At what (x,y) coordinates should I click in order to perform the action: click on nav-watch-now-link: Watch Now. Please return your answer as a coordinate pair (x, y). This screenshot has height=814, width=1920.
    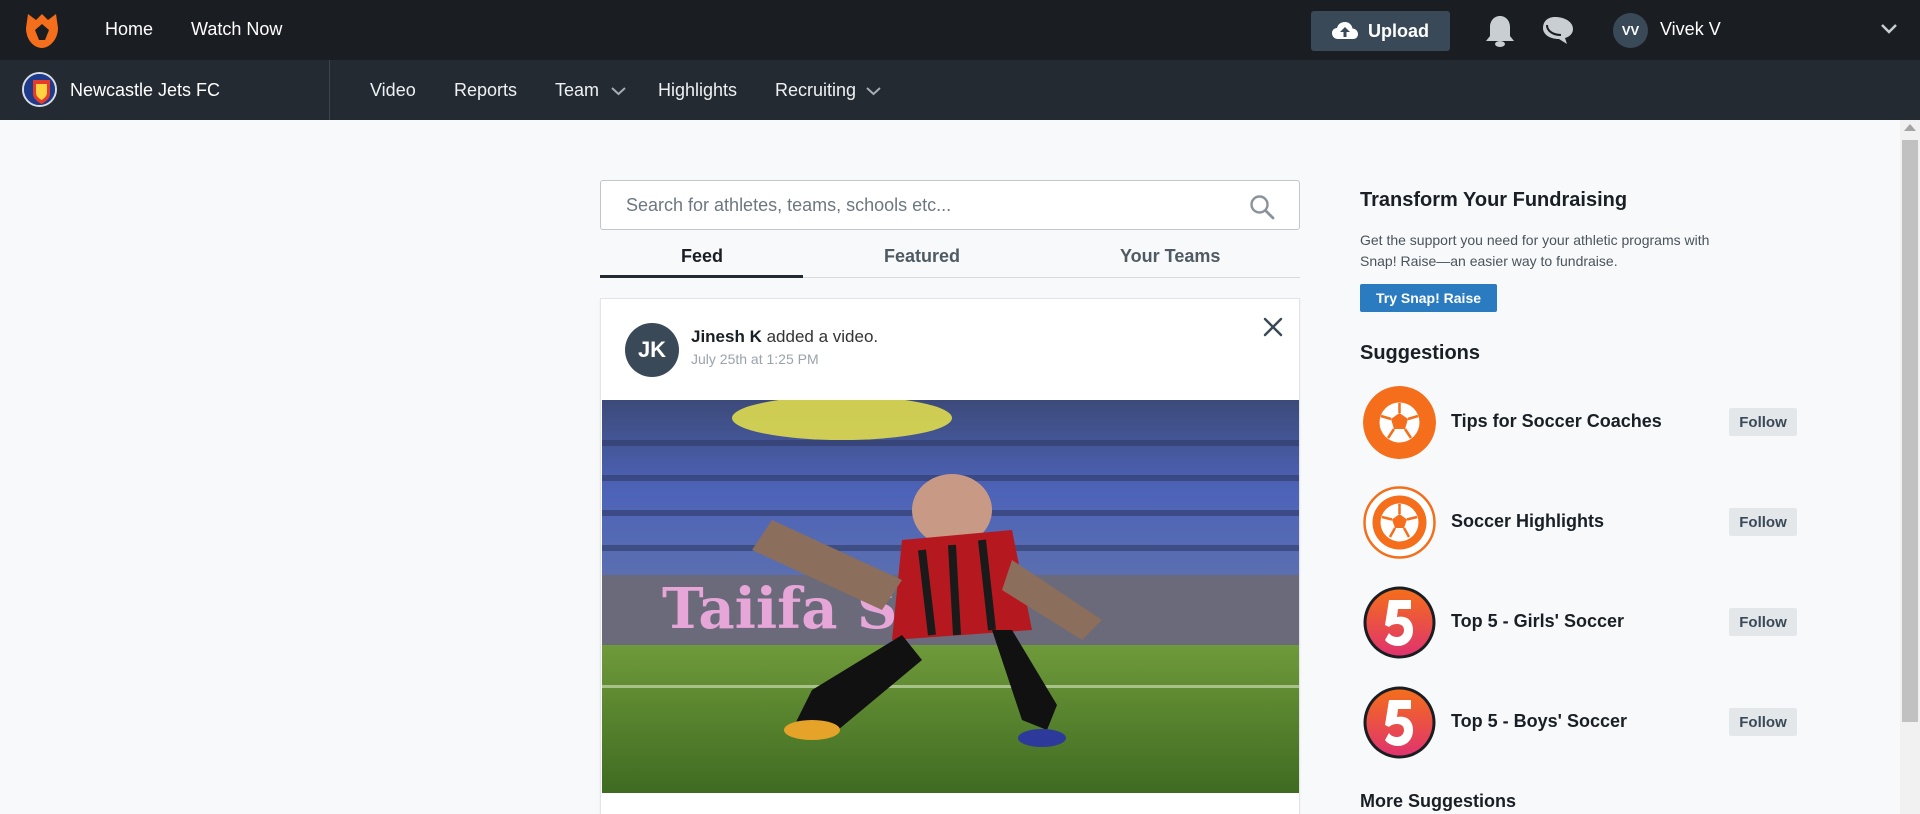
    Looking at the image, I should click on (236, 29).